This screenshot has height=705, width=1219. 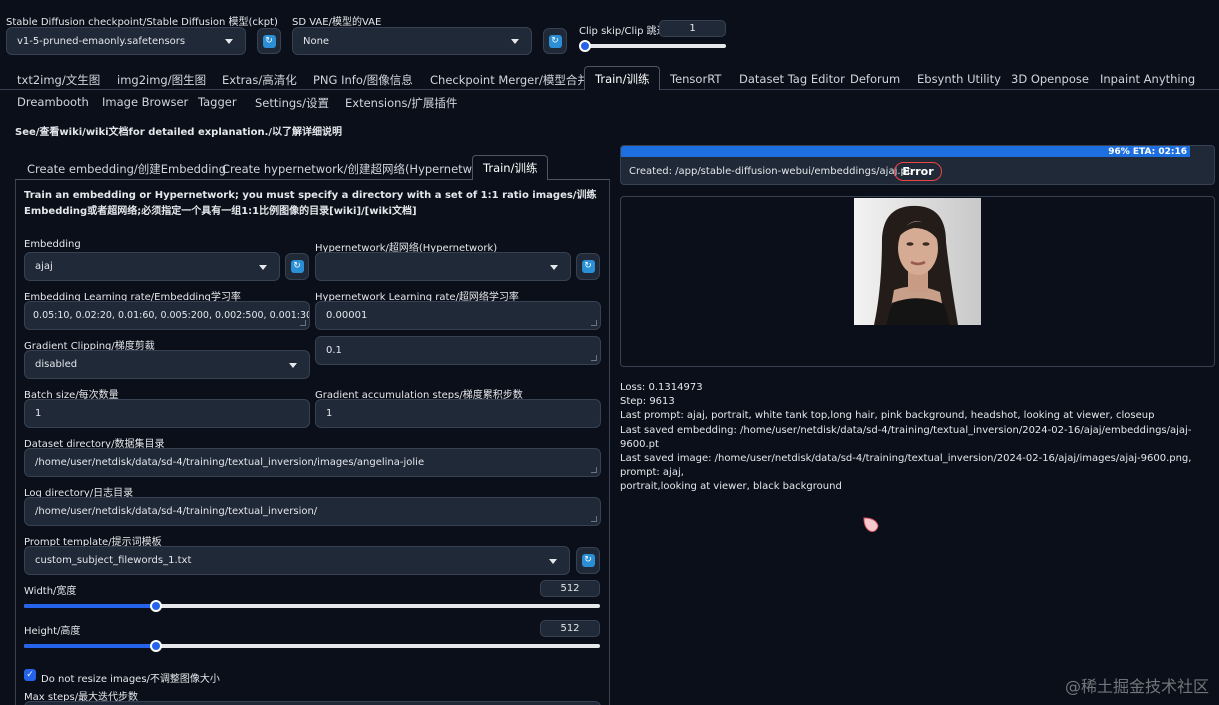 I want to click on tab-inpaint-anything: Inpaint Anything, so click(x=1147, y=79).